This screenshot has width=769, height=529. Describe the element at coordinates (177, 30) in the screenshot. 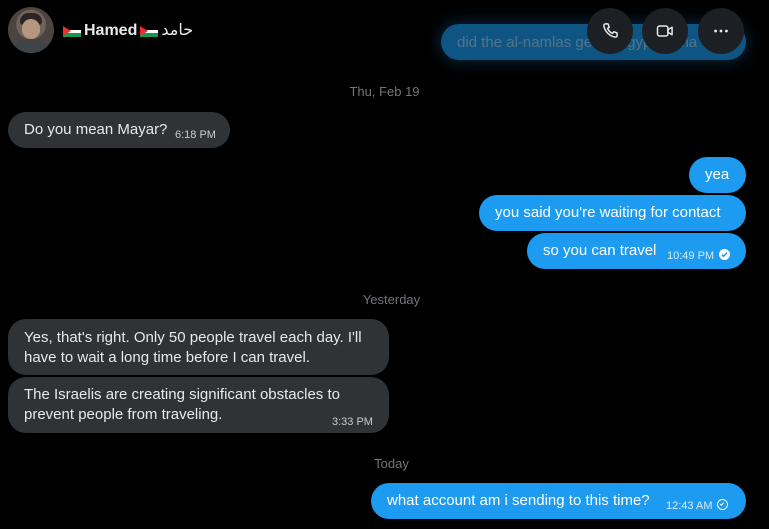

I see `contact-arabic-name: حامد` at that location.